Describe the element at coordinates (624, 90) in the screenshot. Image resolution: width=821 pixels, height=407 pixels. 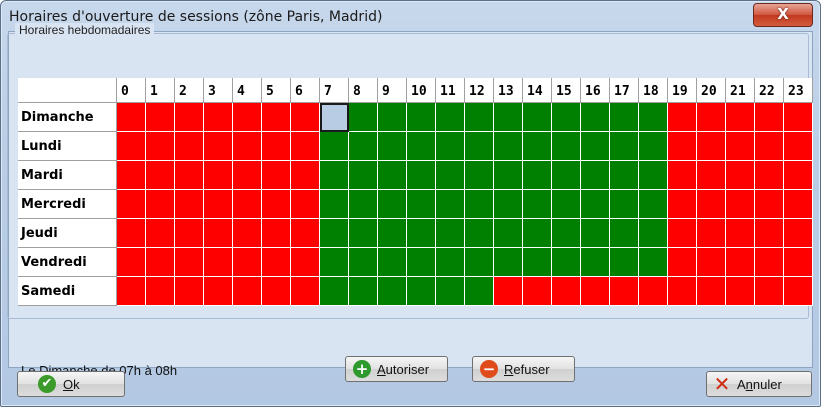
I see `hour-header: 17` at that location.